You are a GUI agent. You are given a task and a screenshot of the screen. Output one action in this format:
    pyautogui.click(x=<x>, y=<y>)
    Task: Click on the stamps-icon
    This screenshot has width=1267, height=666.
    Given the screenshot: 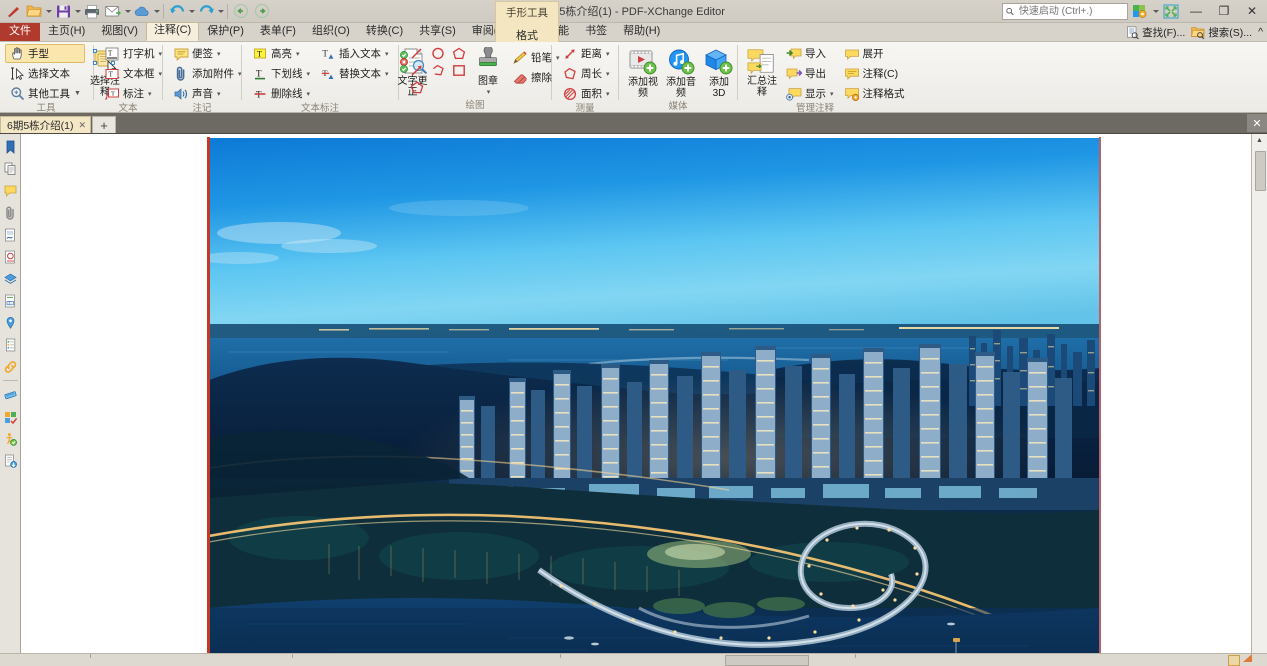 What is the action you would take?
    pyautogui.click(x=10, y=256)
    